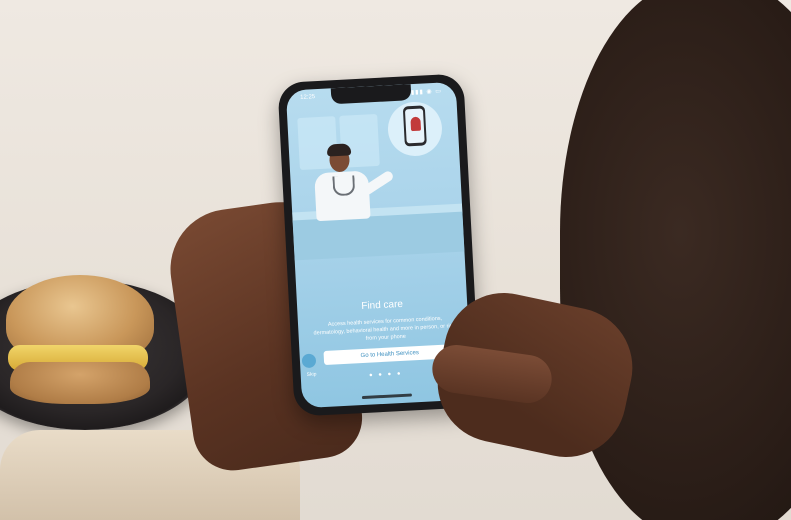 The height and width of the screenshot is (520, 791). Describe the element at coordinates (382, 305) in the screenshot. I see `onboarding-title: Find care` at that location.